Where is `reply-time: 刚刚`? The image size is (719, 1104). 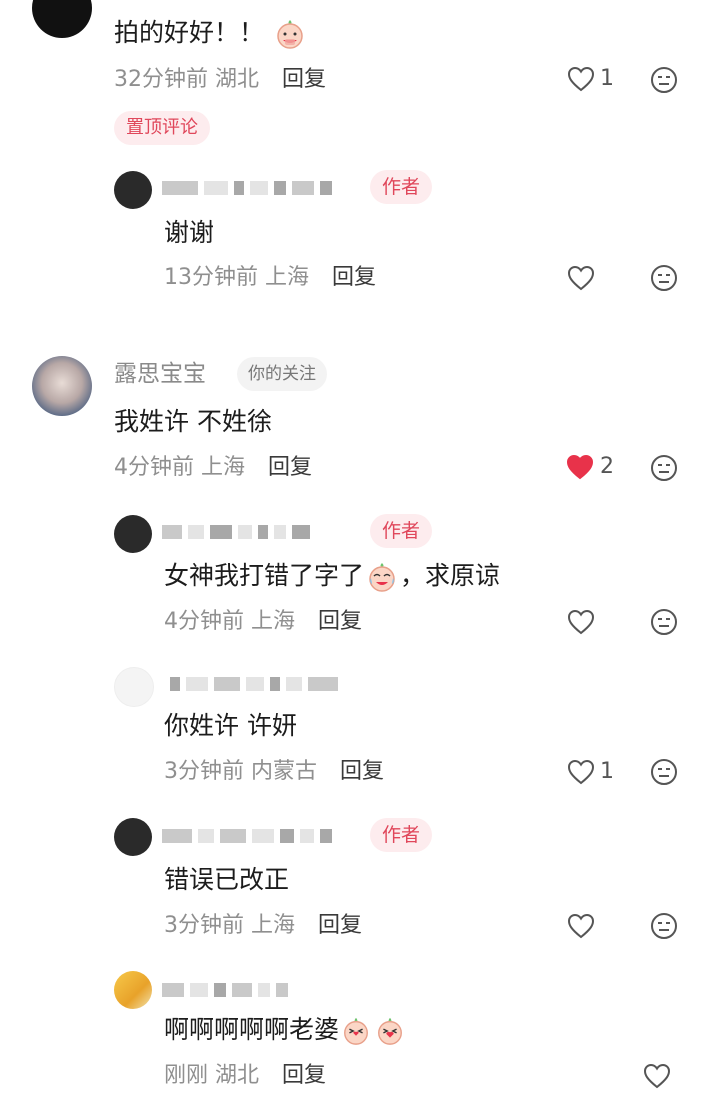 reply-time: 刚刚 is located at coordinates (186, 1075).